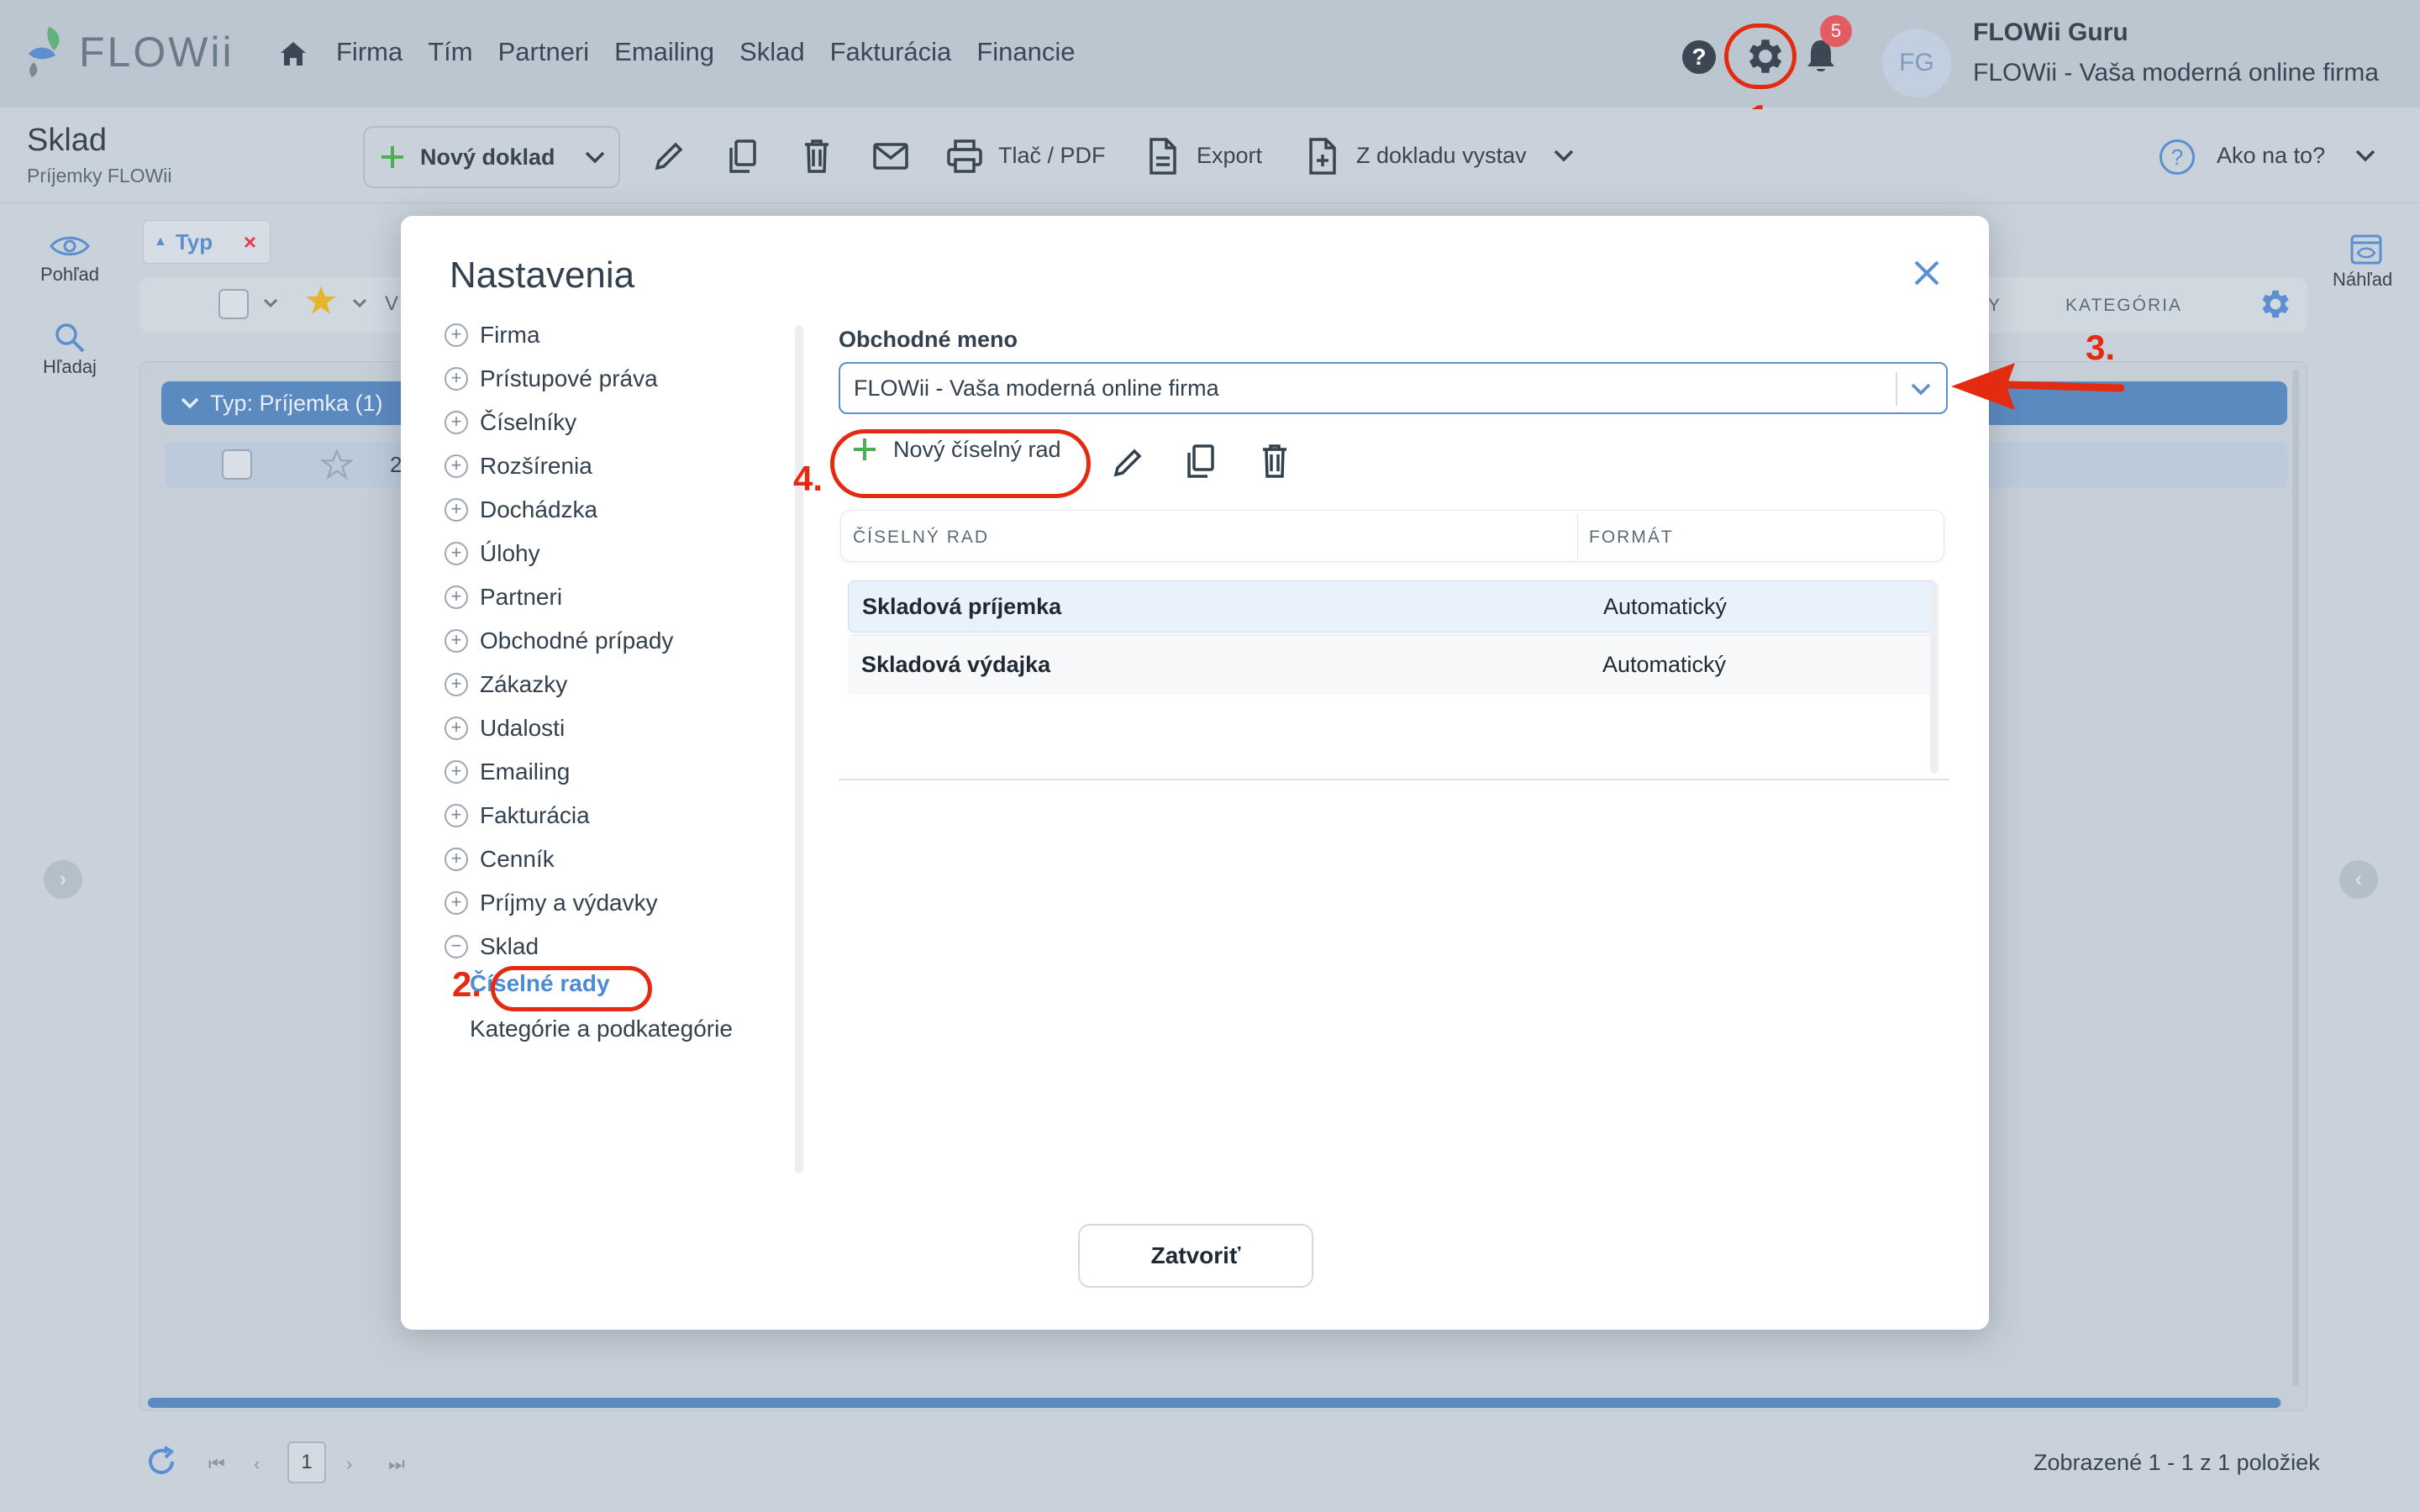 This screenshot has height=1512, width=2420. Describe the element at coordinates (1927, 273) in the screenshot. I see `close-icon` at that location.